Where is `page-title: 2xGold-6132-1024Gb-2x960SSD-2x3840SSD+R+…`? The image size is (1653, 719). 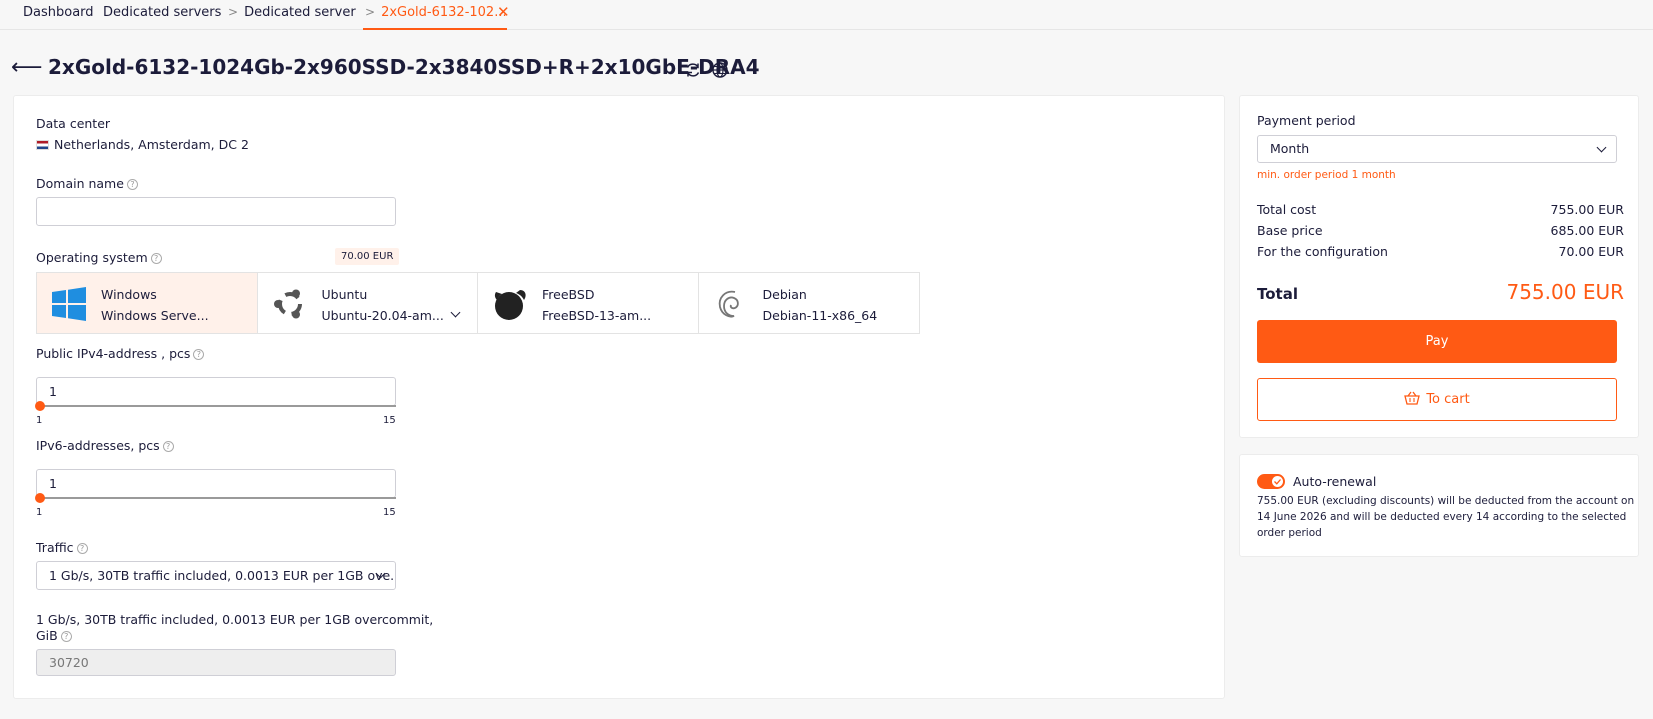 page-title: 2xGold-6132-1024Gb-2x960SSD-2x3840SSD+R+… is located at coordinates (404, 67).